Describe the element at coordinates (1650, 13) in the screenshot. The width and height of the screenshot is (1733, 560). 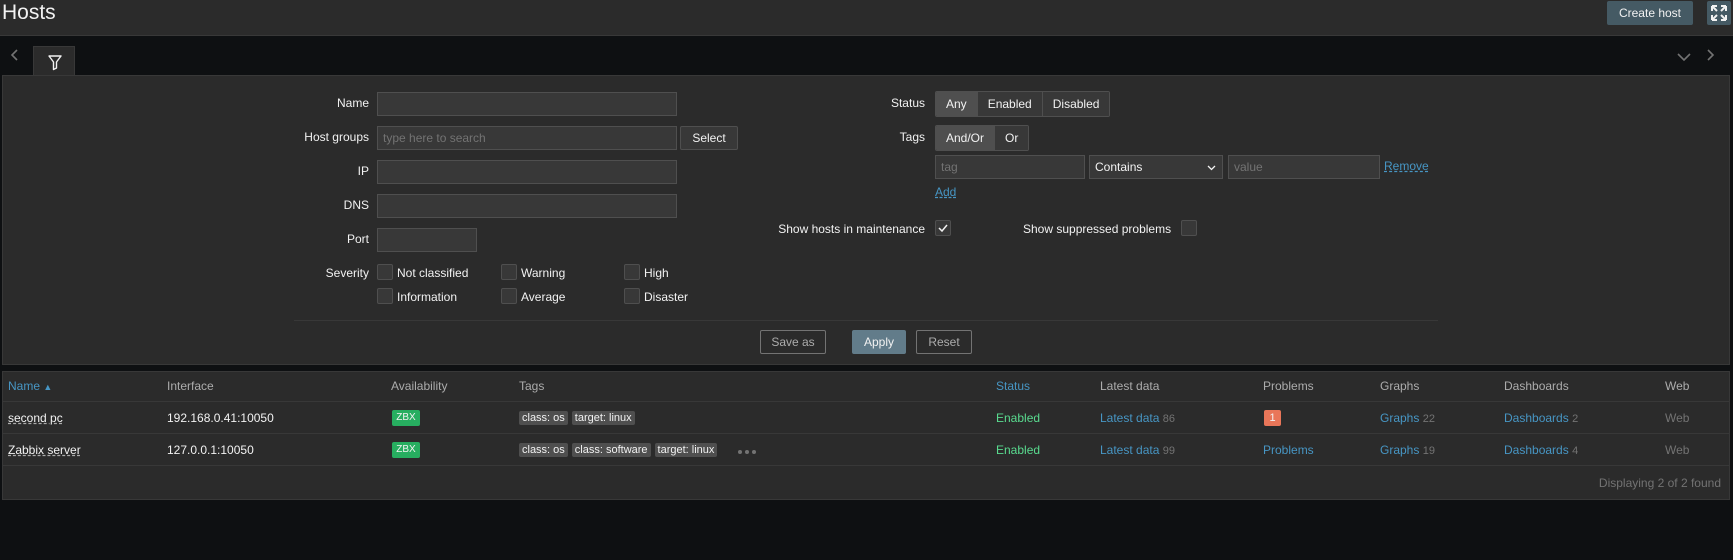
I see `create-host-button: Create host` at that location.